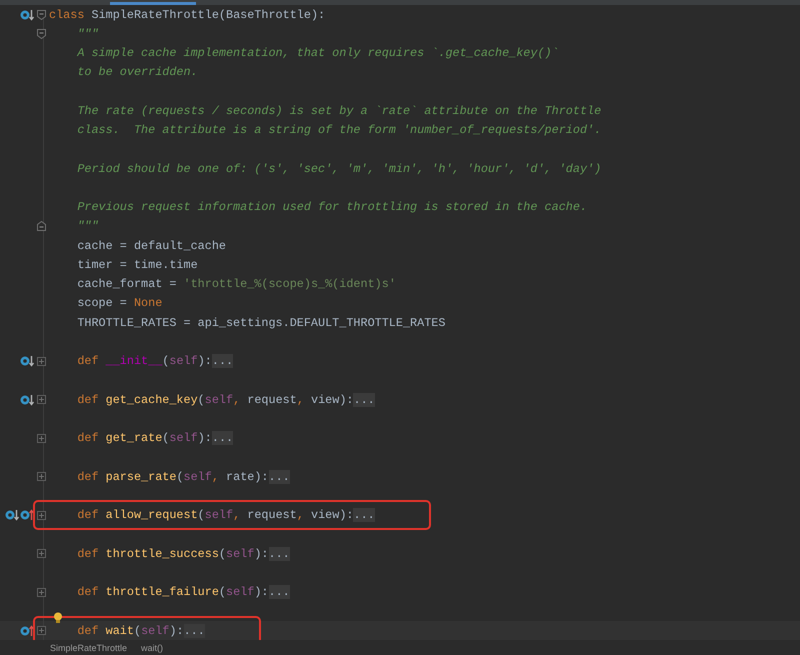 This screenshot has height=655, width=800. I want to click on breadcrumb-item: SimpleRateThrottle, so click(89, 647).